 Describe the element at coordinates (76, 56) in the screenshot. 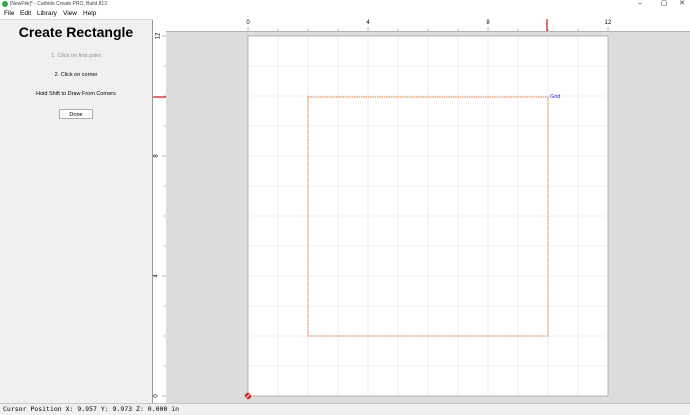

I see `step-first-point: 1. Click on first point` at that location.